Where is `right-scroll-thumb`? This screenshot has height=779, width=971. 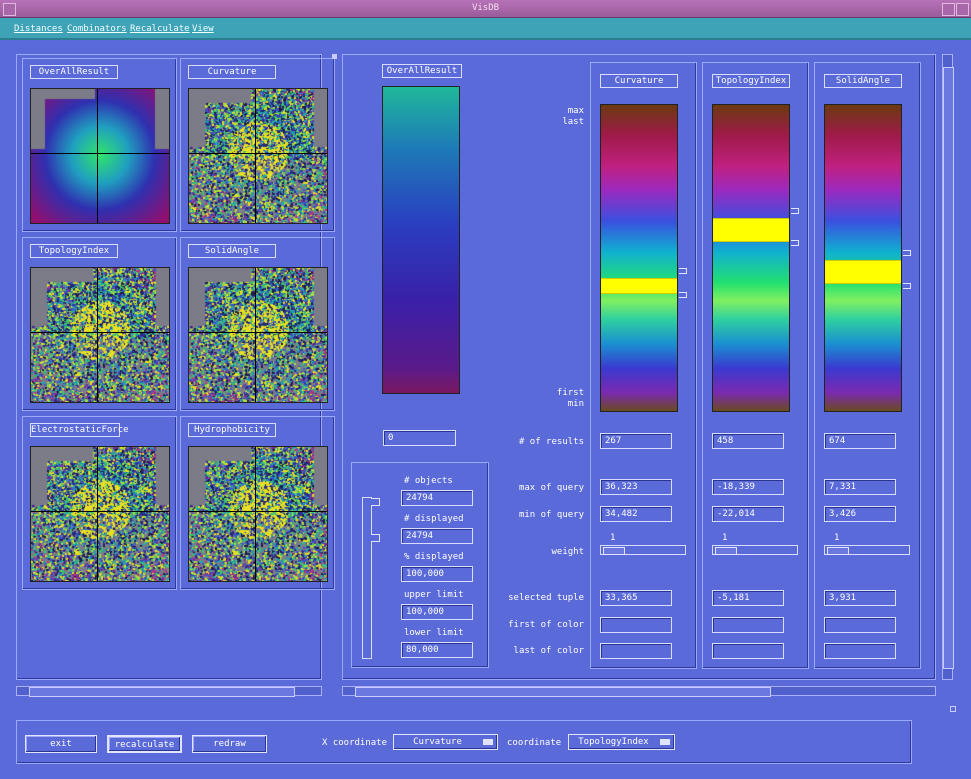 right-scroll-thumb is located at coordinates (948, 368).